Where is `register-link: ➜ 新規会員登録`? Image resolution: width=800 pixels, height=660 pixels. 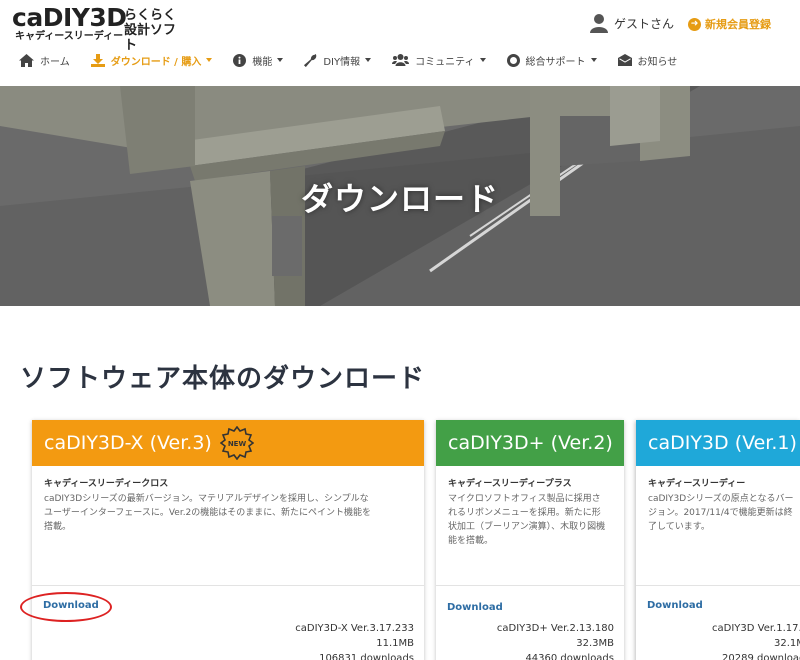 register-link: ➜ 新規会員登録 is located at coordinates (729, 24).